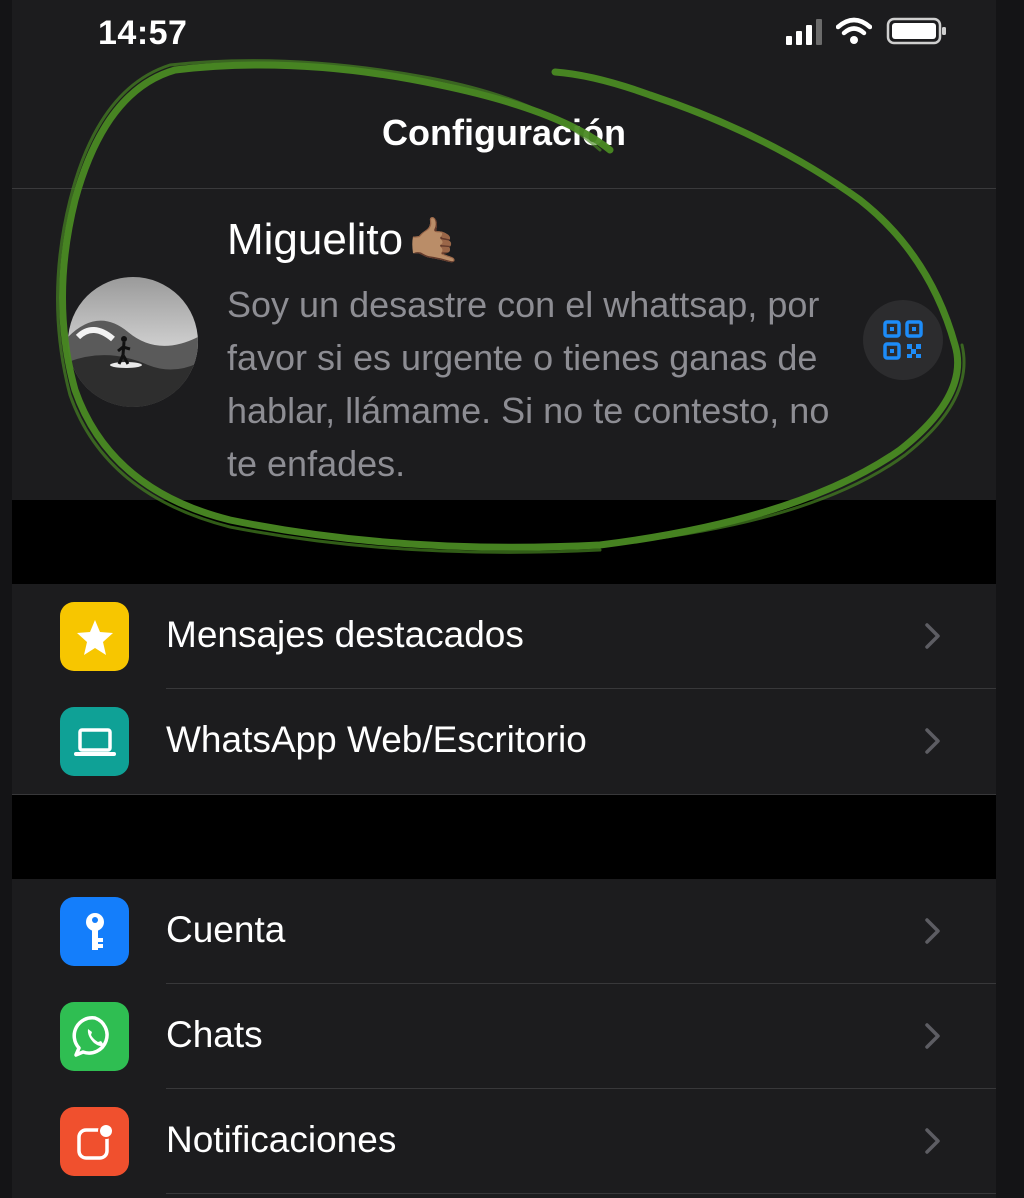 The height and width of the screenshot is (1198, 1024). Describe the element at coordinates (6, 599) in the screenshot. I see `device-bezel-left` at that location.